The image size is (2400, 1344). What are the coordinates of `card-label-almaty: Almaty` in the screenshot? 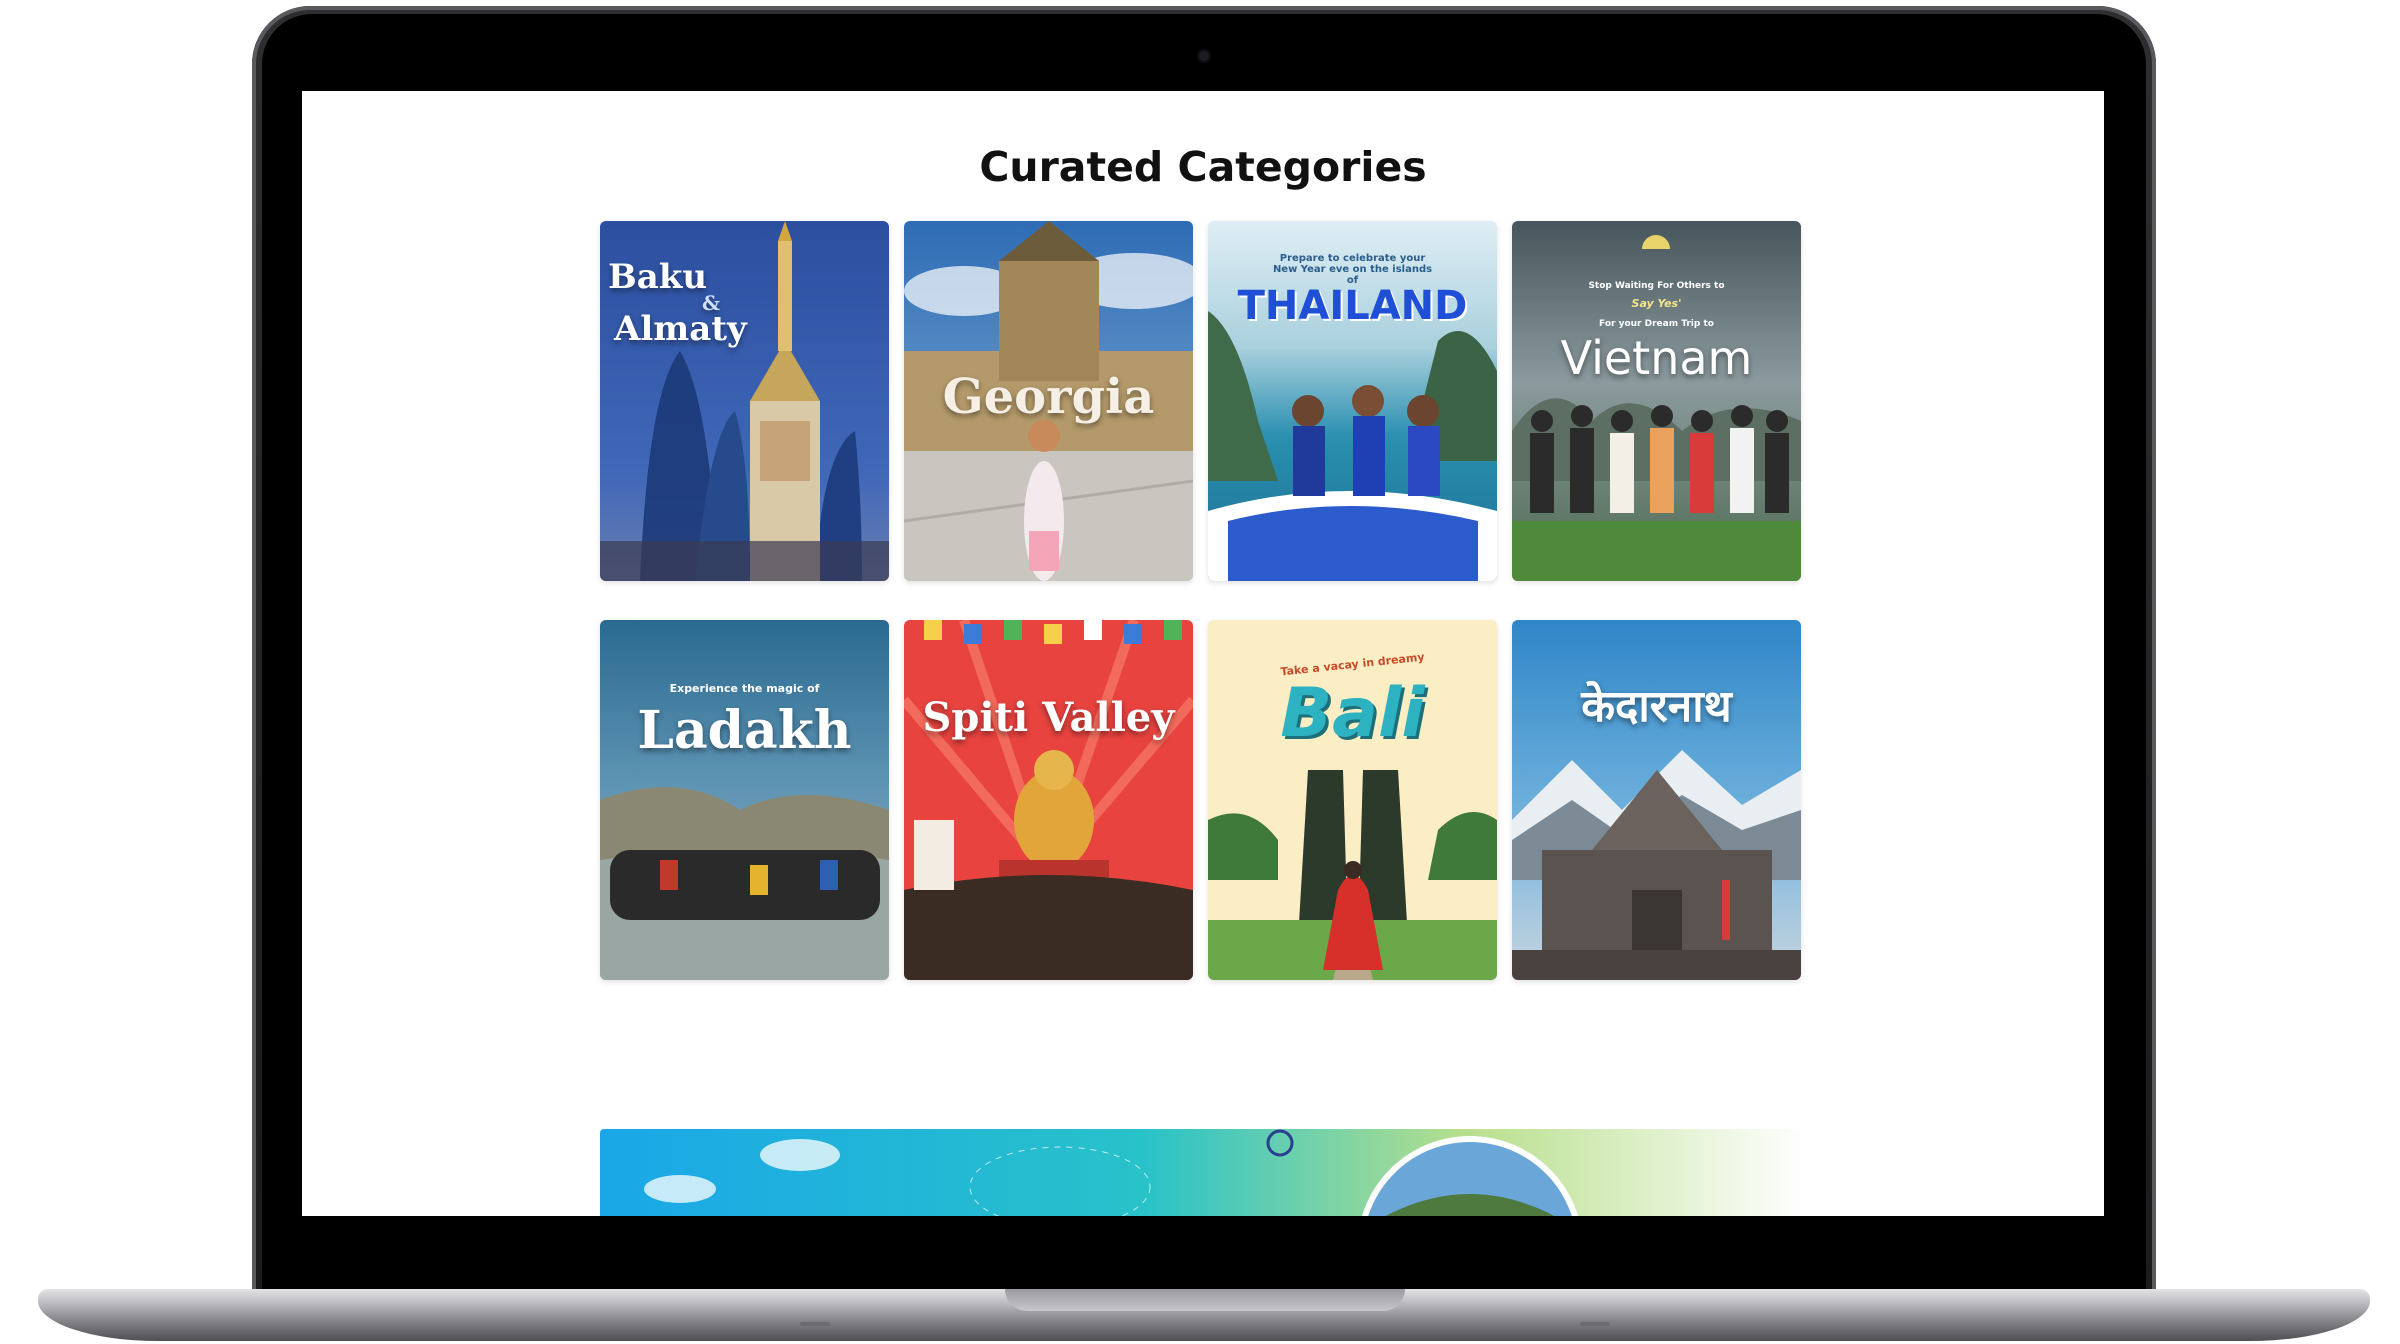 It's located at (680, 329).